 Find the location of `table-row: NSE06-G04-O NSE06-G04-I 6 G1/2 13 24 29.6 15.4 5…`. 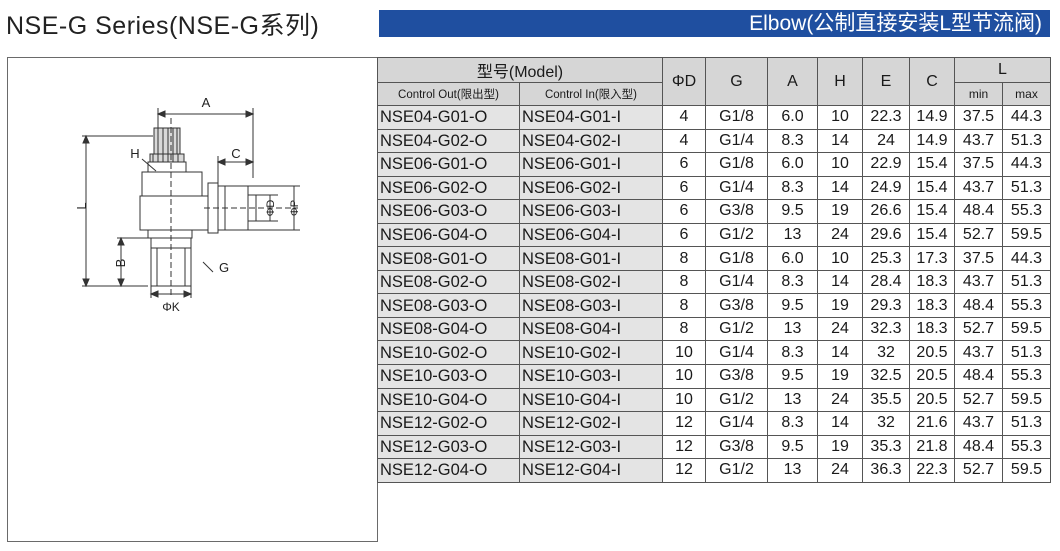

table-row: NSE06-G04-O NSE06-G04-I 6 G1/2 13 24 29.6 15.4 5… is located at coordinates (714, 235).